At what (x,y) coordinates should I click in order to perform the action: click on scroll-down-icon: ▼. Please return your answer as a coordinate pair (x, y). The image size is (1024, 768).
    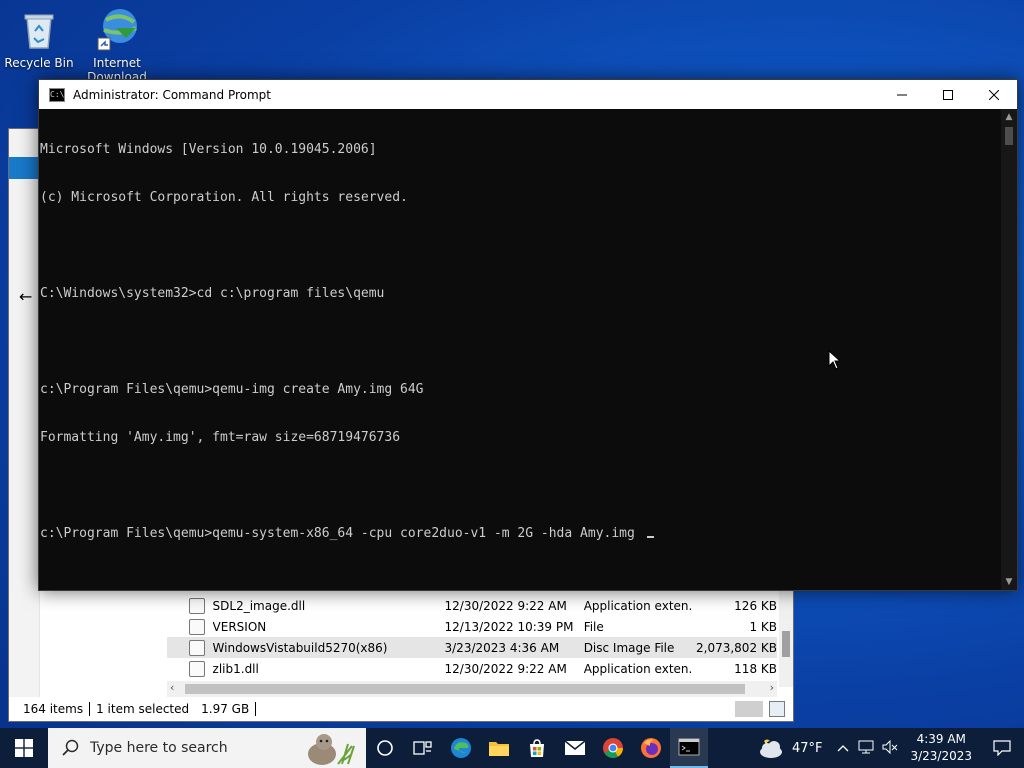
    Looking at the image, I should click on (1009, 582).